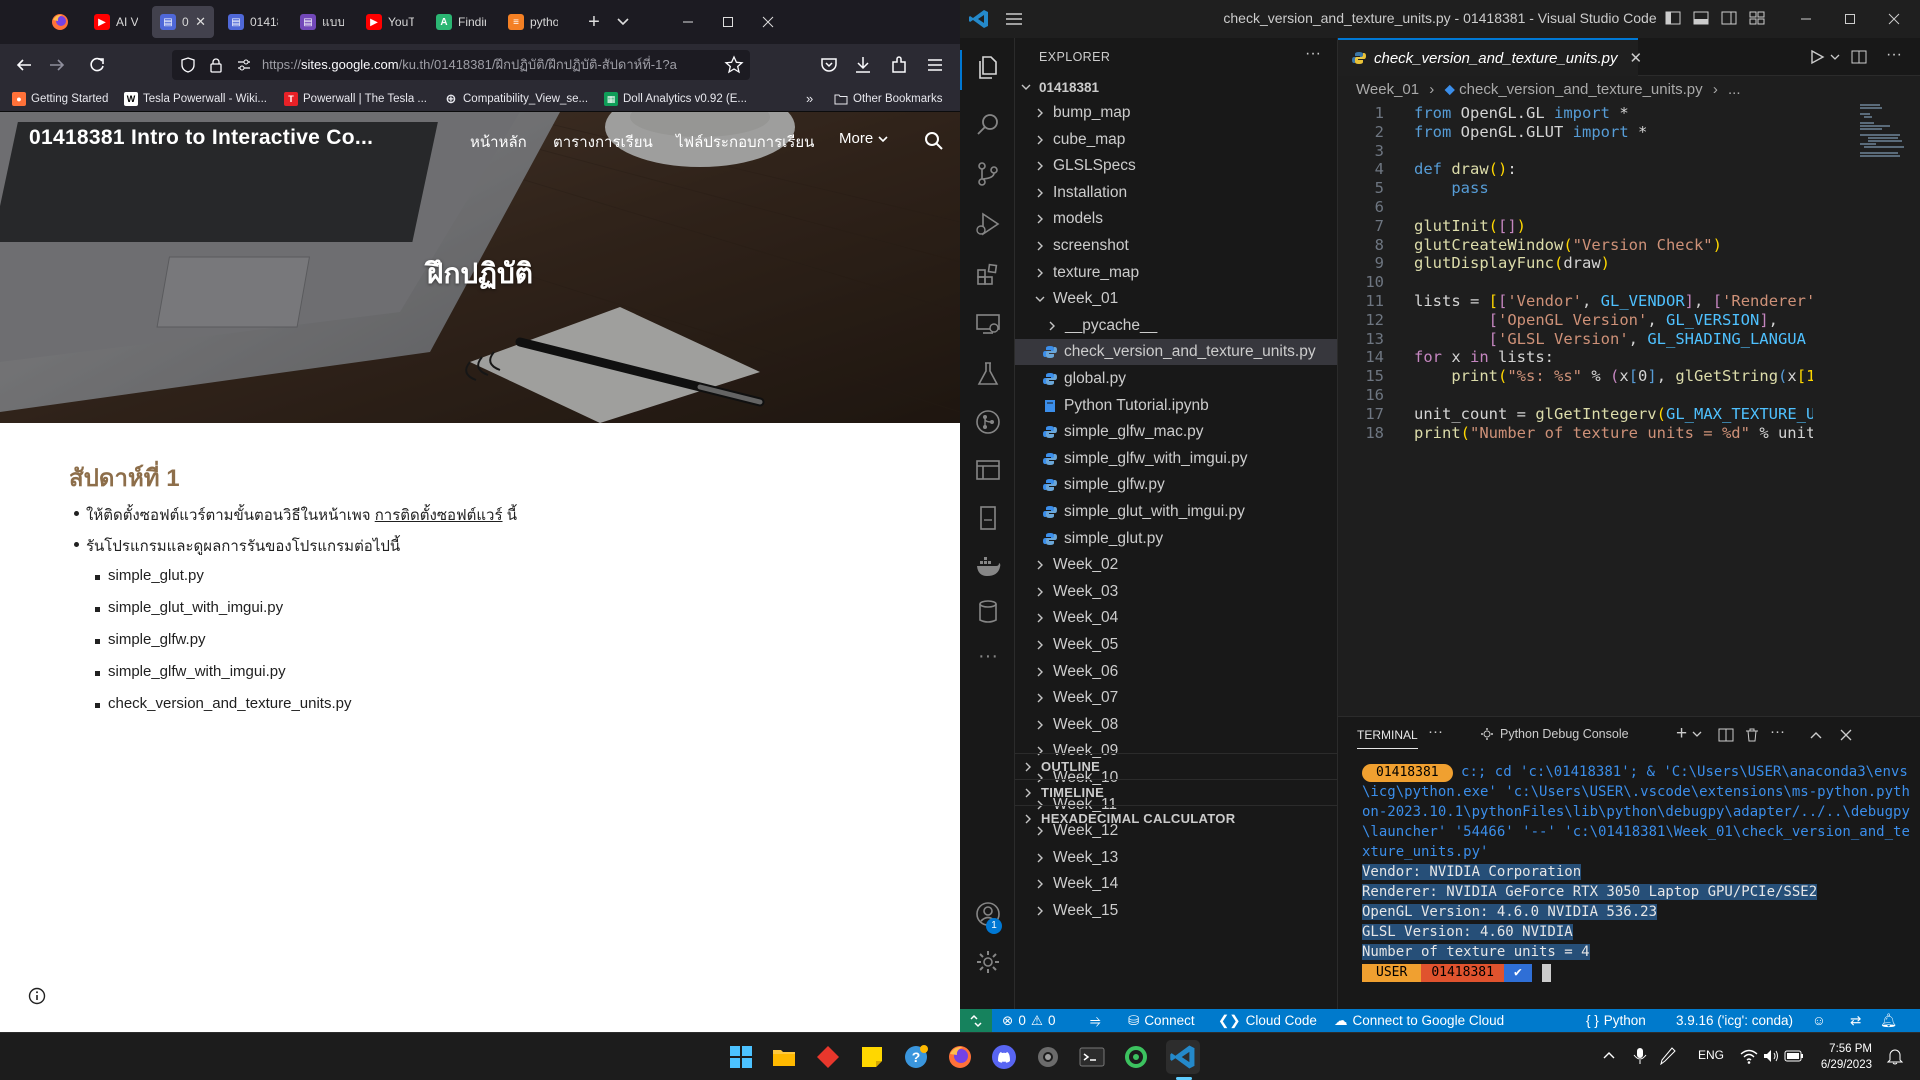 The width and height of the screenshot is (1920, 1080). I want to click on git-graph-icon, so click(988, 422).